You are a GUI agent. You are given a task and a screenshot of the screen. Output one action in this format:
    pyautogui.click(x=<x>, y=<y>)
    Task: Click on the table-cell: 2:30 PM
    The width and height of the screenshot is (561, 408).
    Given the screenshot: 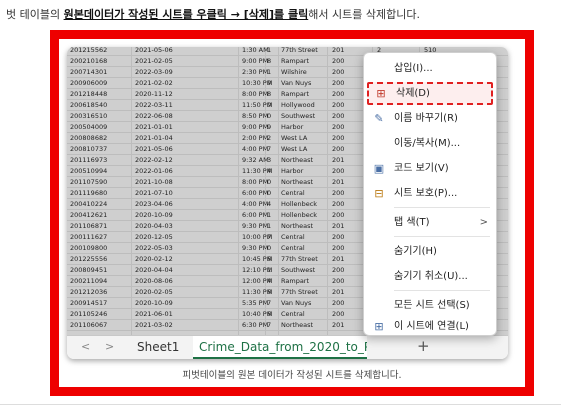 What is the action you would take?
    pyautogui.click(x=255, y=72)
    